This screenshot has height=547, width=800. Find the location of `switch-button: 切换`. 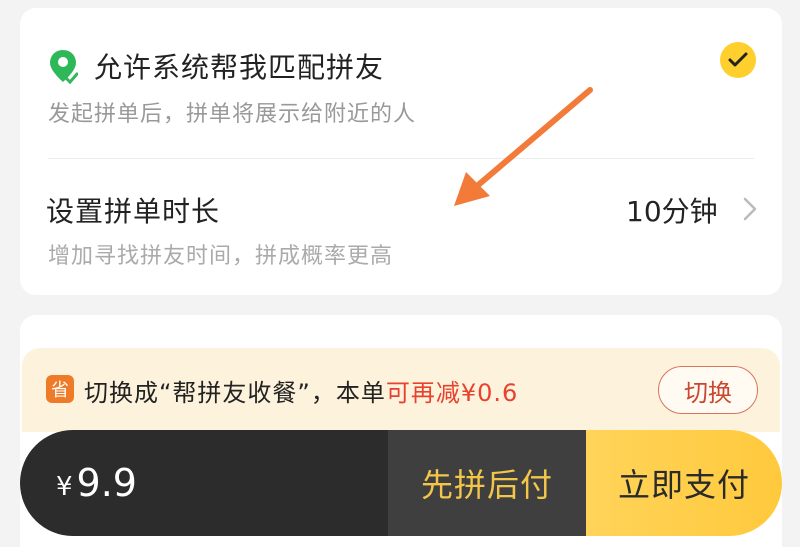

switch-button: 切换 is located at coordinates (708, 390).